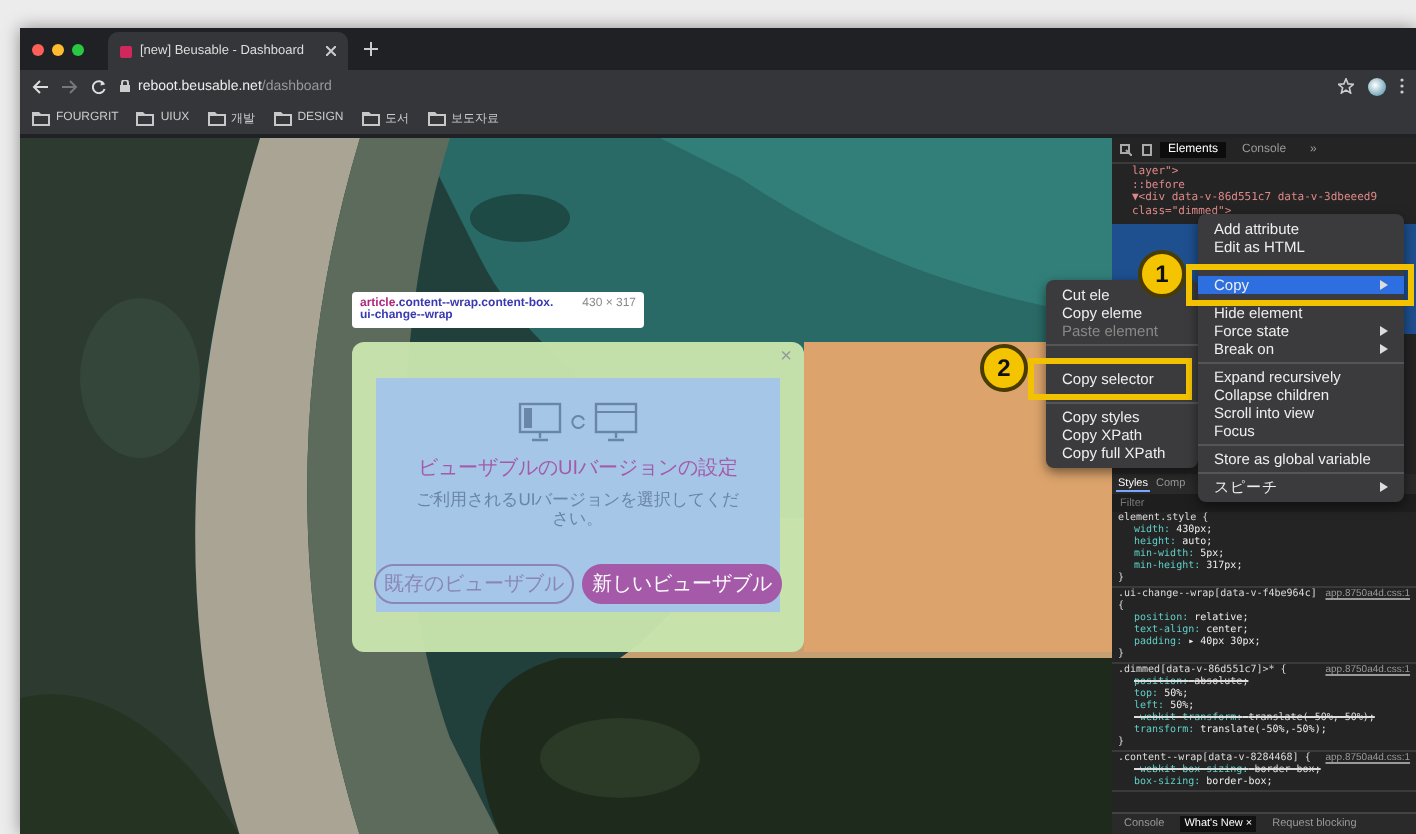  What do you see at coordinates (1126, 150) in the screenshot?
I see `inspect-icon` at bounding box center [1126, 150].